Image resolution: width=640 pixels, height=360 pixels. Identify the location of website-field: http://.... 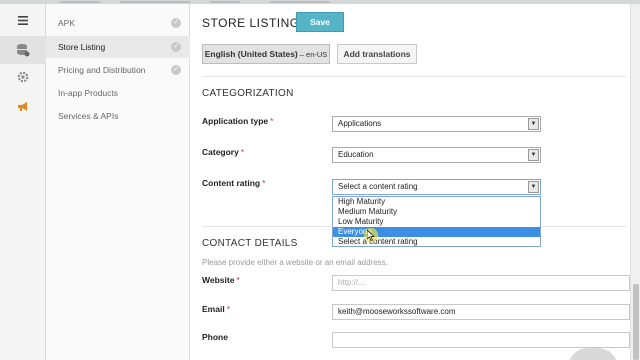
(481, 283).